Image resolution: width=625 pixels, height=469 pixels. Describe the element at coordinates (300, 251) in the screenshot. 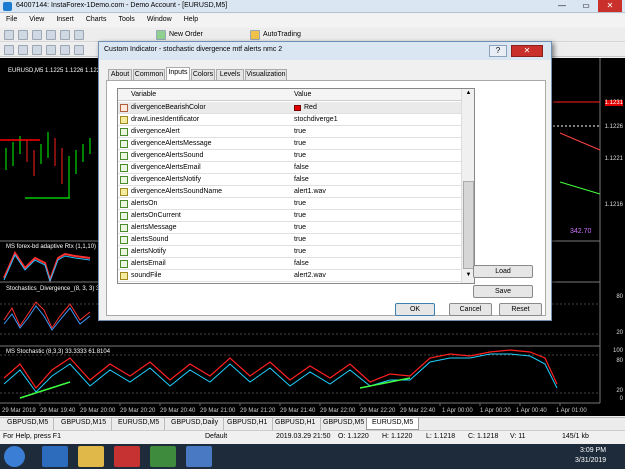

I see `input-value: true` at that location.